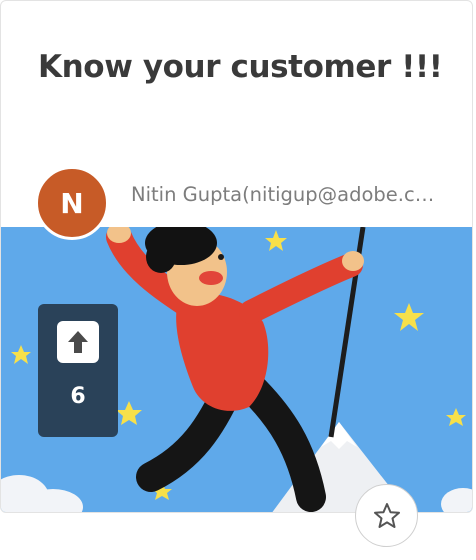  I want to click on author-avatar: N, so click(72, 203).